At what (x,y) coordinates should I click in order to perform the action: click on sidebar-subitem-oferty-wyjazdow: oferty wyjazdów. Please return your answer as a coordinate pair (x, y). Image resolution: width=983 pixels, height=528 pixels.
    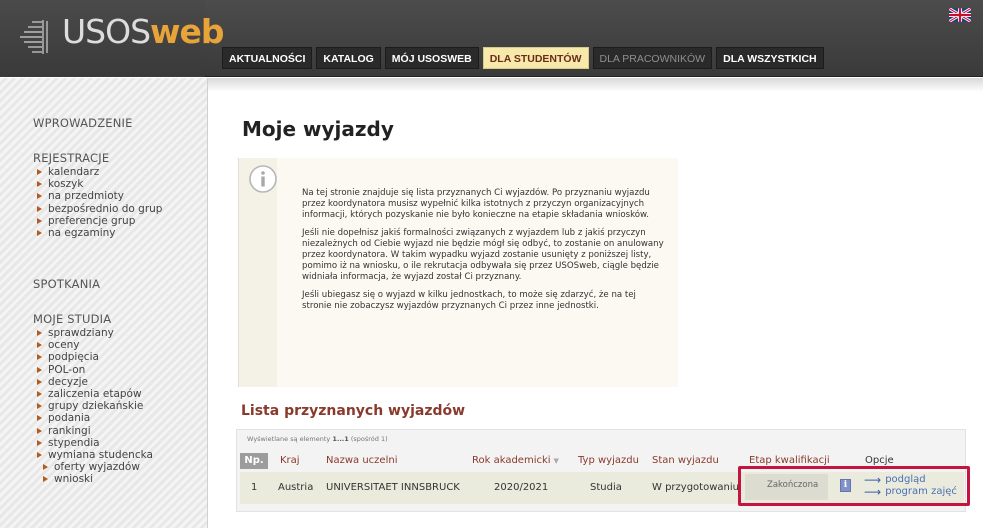
    Looking at the image, I should click on (95, 467).